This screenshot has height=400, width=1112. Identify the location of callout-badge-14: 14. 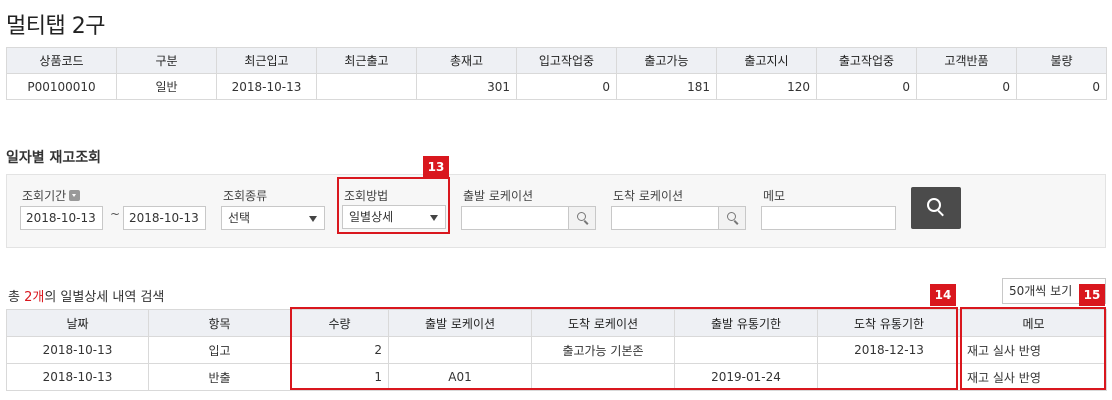
(943, 295).